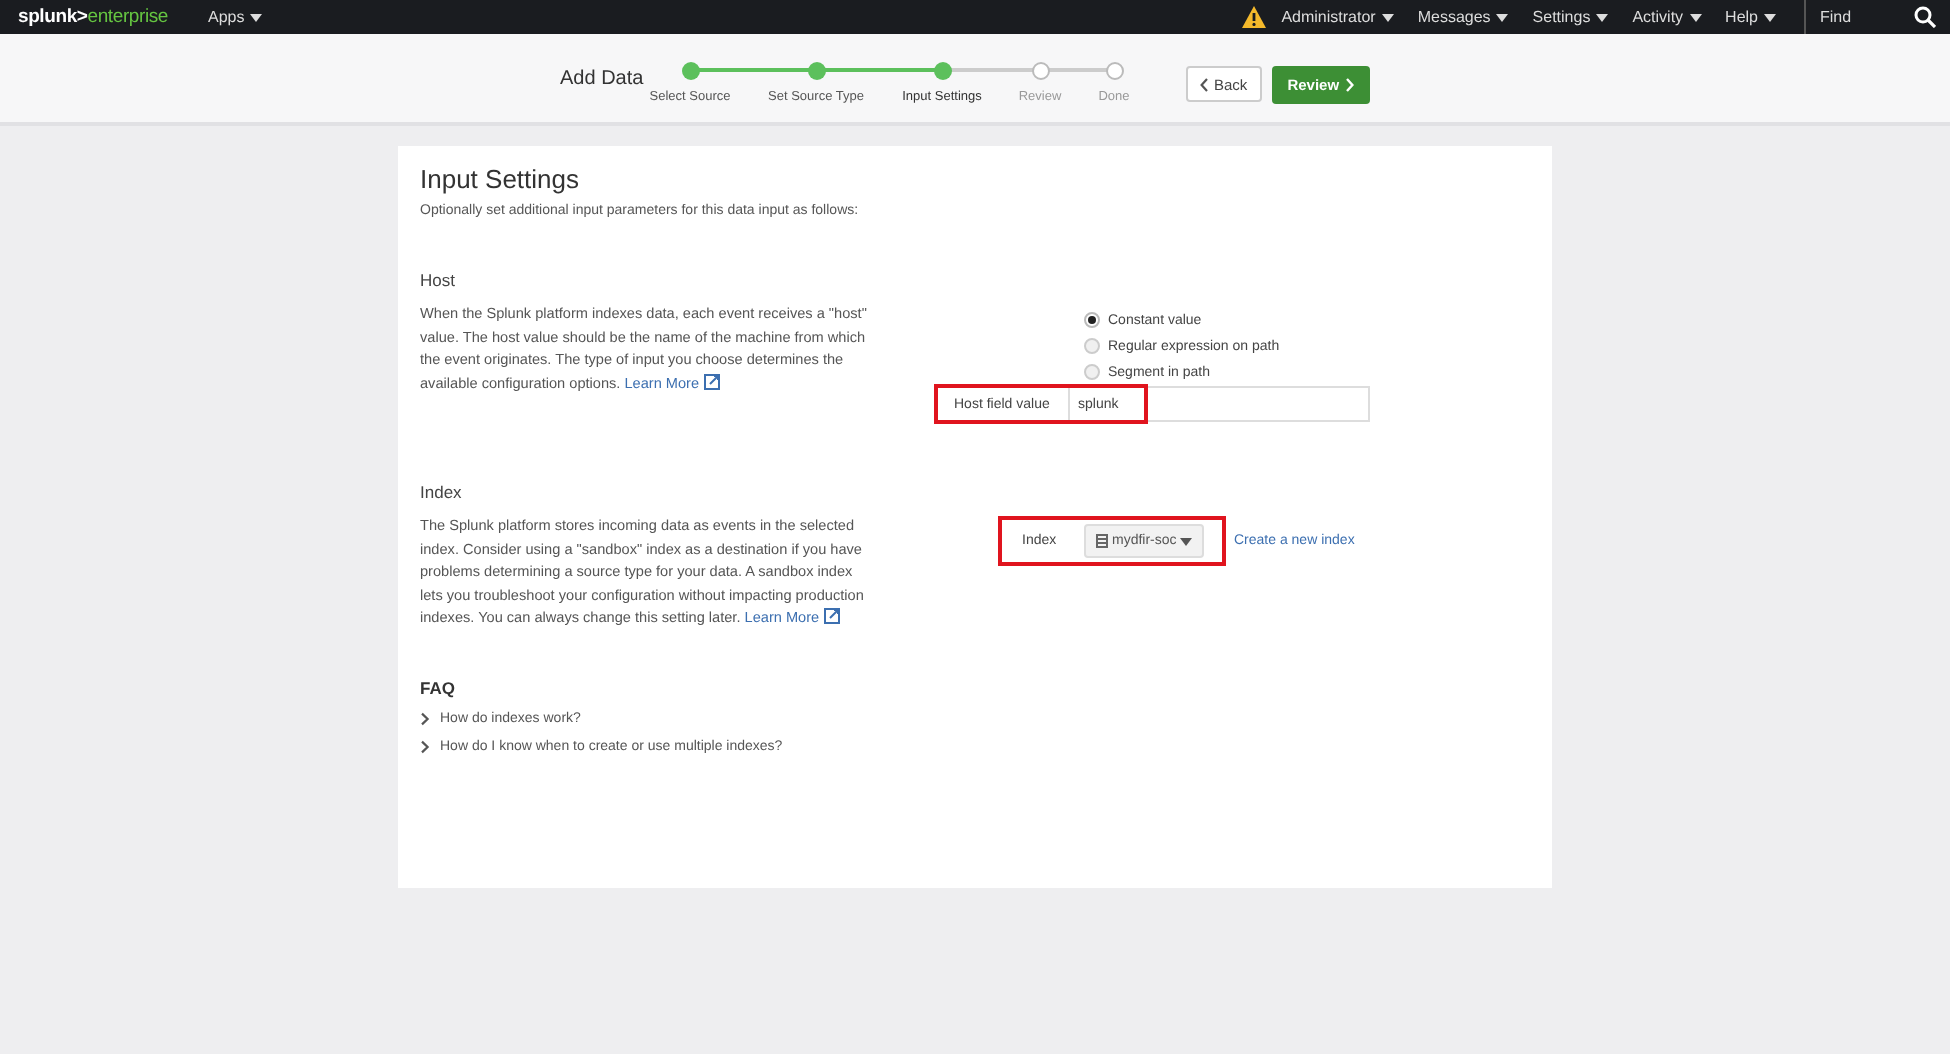 This screenshot has width=1950, height=1054. What do you see at coordinates (438, 687) in the screenshot?
I see `faq-heading: FAQ` at bounding box center [438, 687].